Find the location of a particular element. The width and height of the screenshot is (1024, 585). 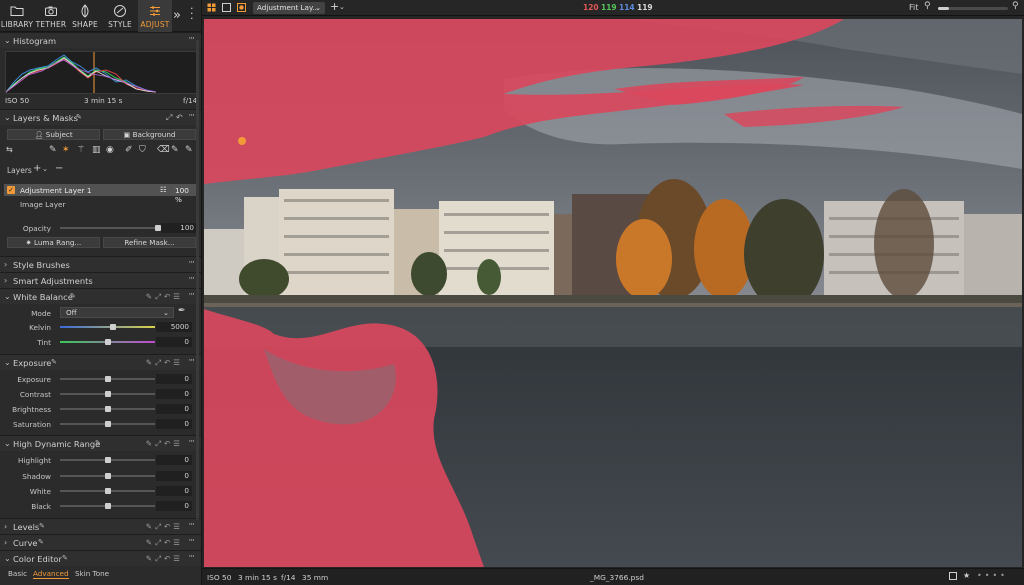

hdr-header: ⌄ High Dynamic Range ✎ ✎⤢↶☰ ··· is located at coordinates (100, 443).